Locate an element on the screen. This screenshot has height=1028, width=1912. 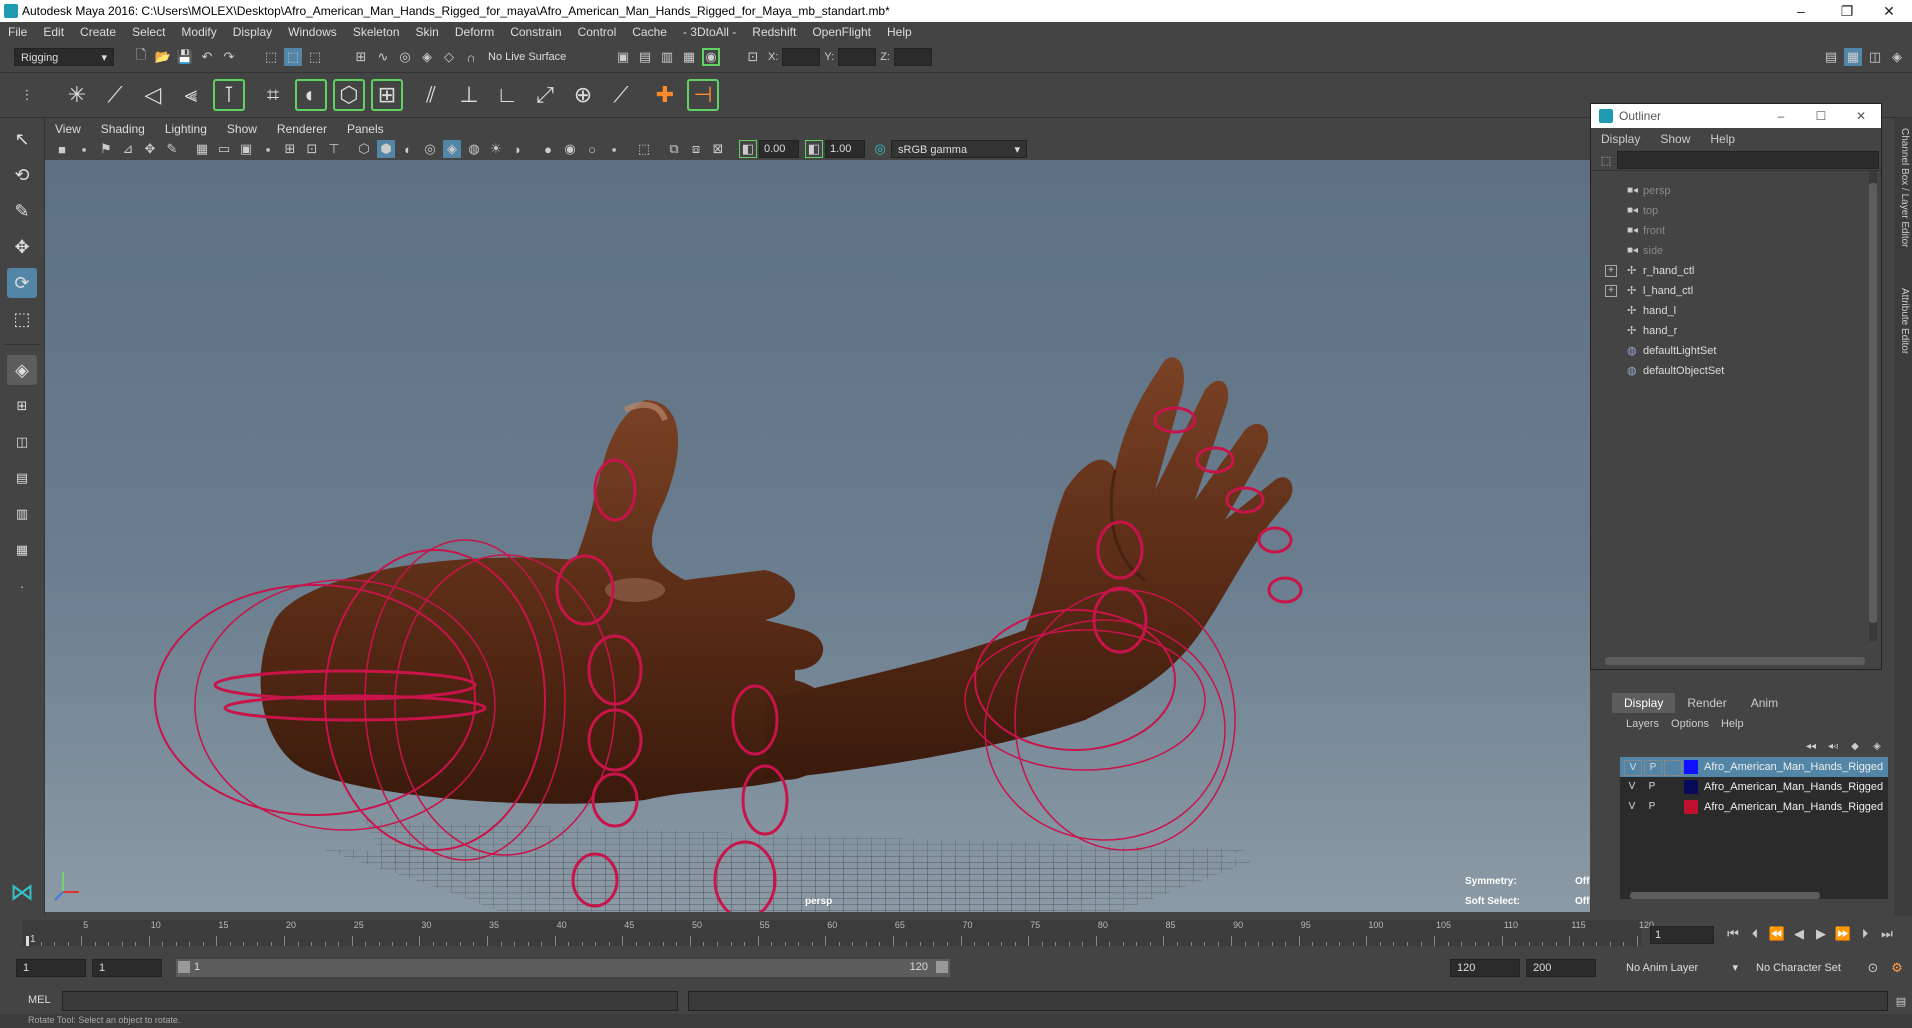
four-view-layout-icon: ⊞ is located at coordinates (22, 406).